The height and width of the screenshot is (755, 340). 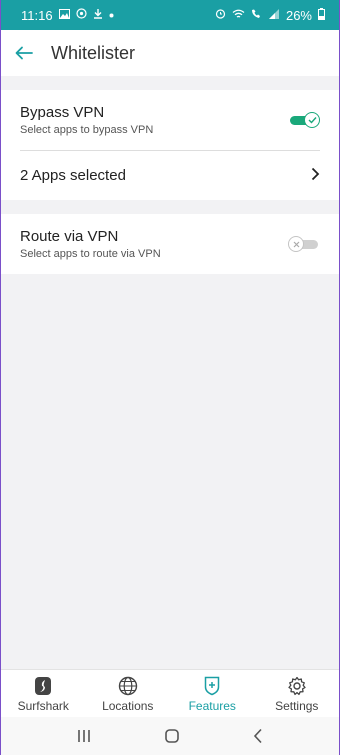 What do you see at coordinates (98, 15) in the screenshot?
I see `download-icon` at bounding box center [98, 15].